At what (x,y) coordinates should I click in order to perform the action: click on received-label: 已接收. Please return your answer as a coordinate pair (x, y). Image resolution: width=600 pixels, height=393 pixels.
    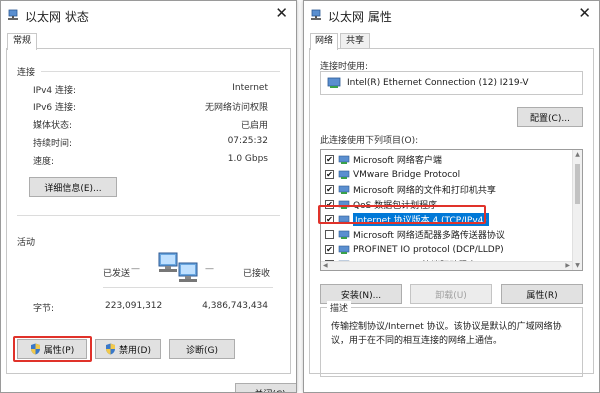
    Looking at the image, I should click on (257, 274).